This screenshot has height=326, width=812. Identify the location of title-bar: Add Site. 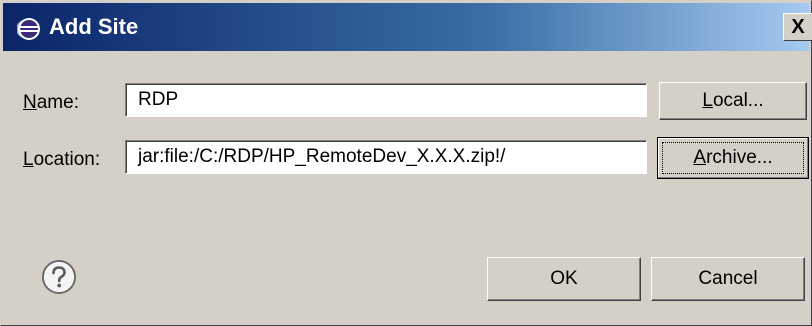
(406, 27).